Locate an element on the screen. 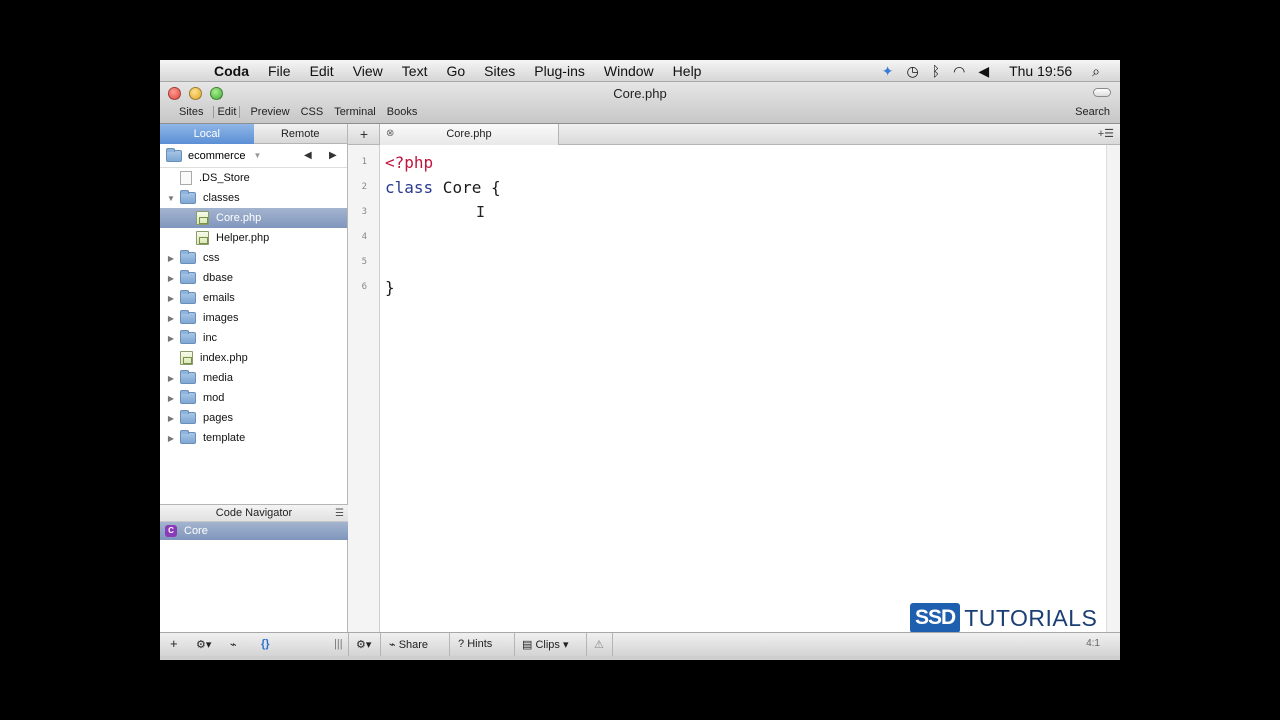 The height and width of the screenshot is (720, 1280). menu-edit: Edit is located at coordinates (322, 71).